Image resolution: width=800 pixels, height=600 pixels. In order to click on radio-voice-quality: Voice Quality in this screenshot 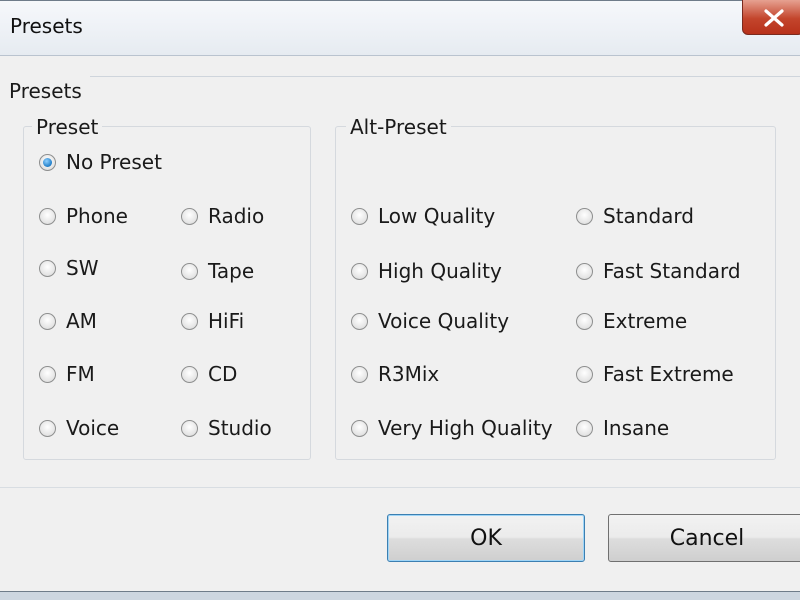, I will do `click(430, 321)`.